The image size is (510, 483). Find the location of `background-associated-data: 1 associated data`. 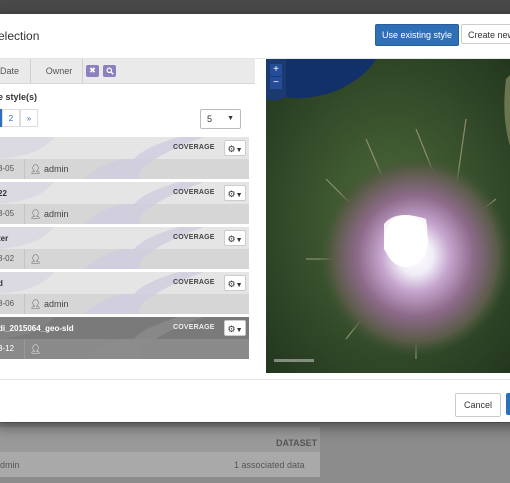

background-associated-data: 1 associated data is located at coordinates (269, 465).